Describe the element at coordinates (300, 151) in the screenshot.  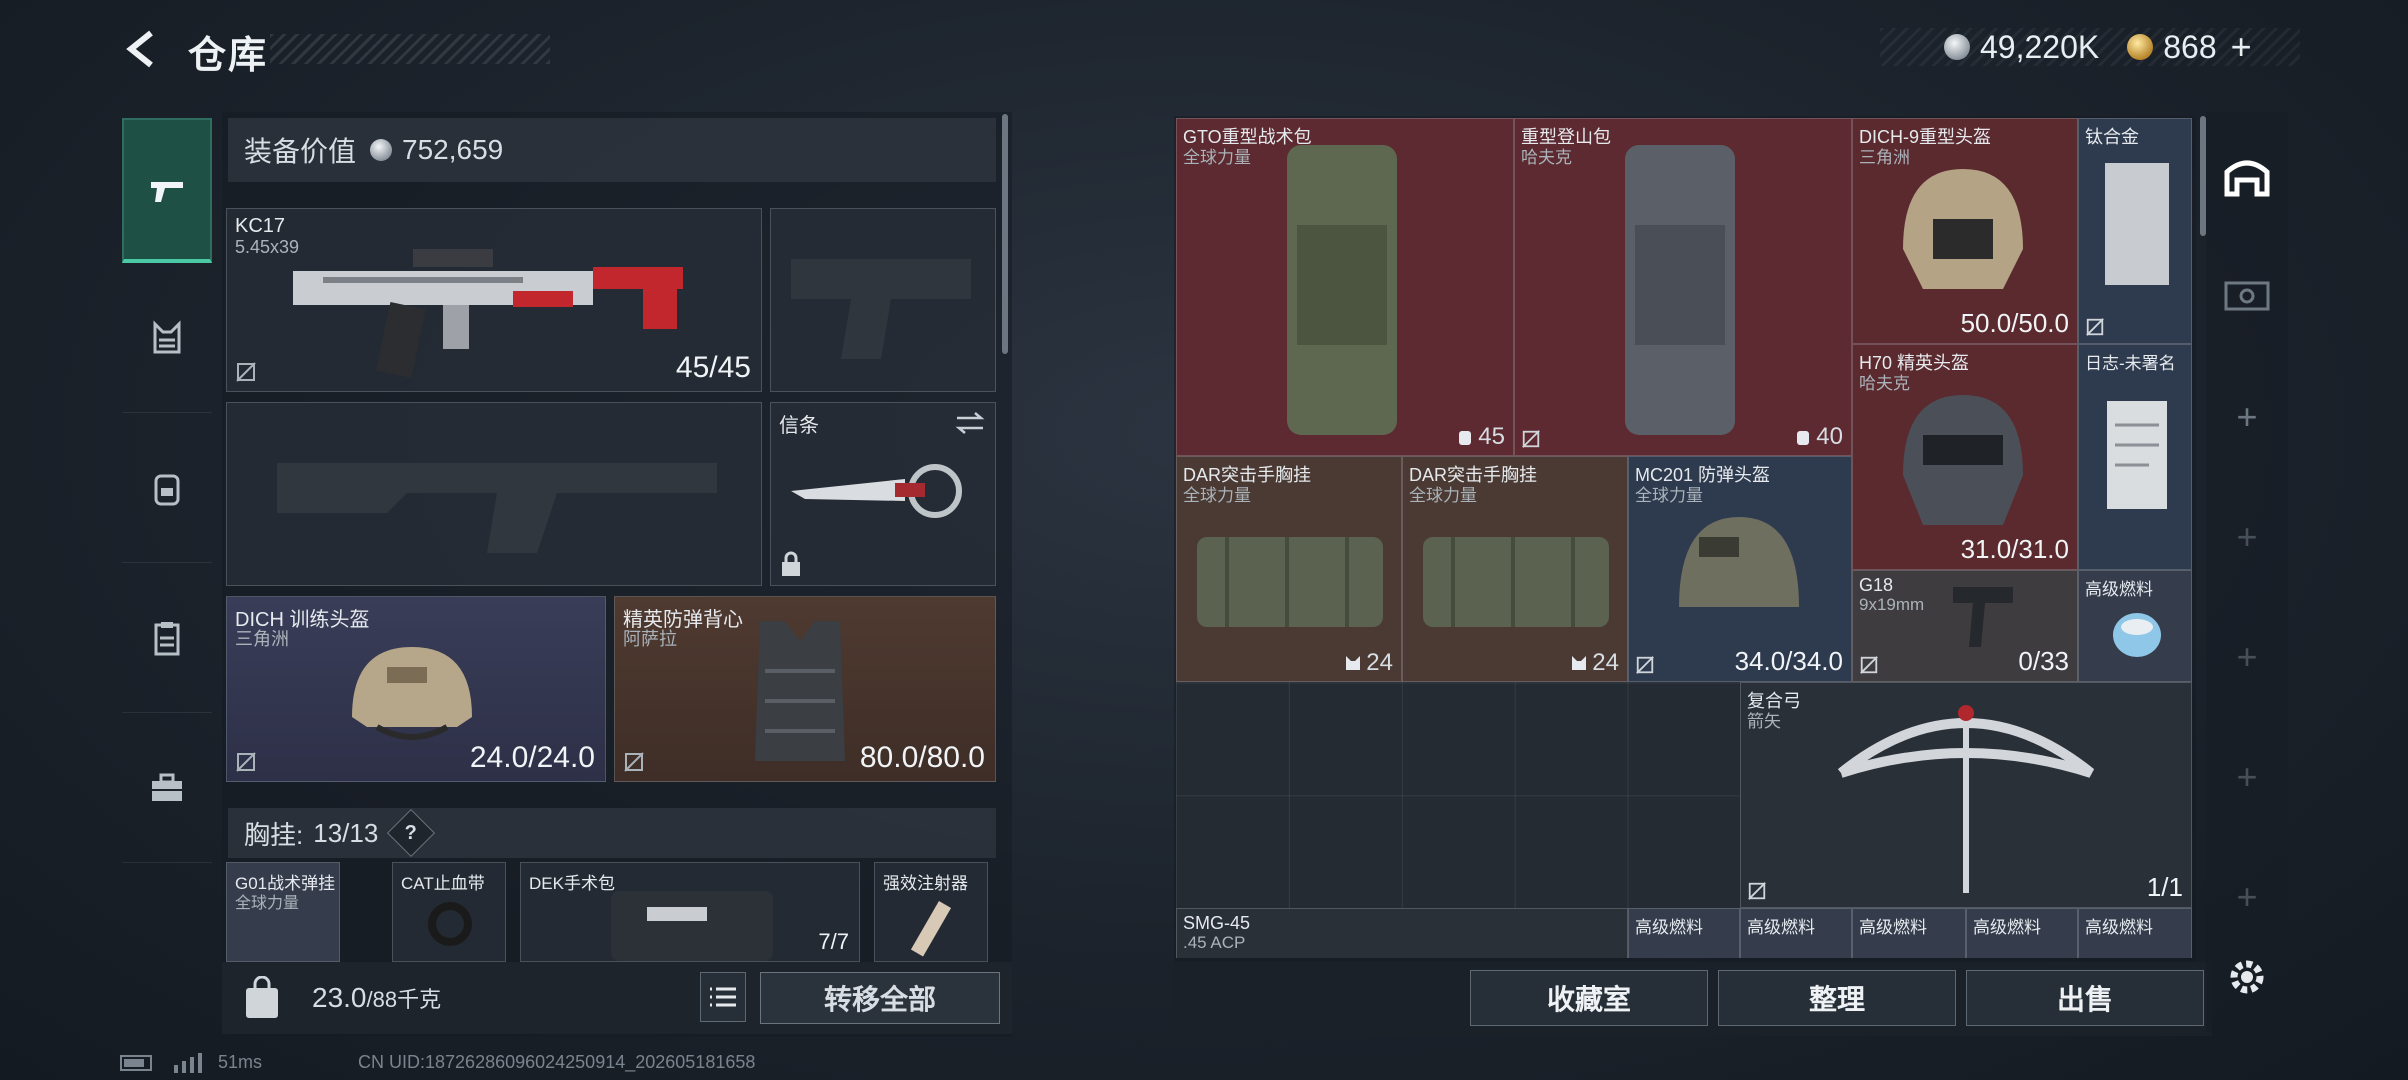
I see `equipment-value-label: 装备价值` at that location.